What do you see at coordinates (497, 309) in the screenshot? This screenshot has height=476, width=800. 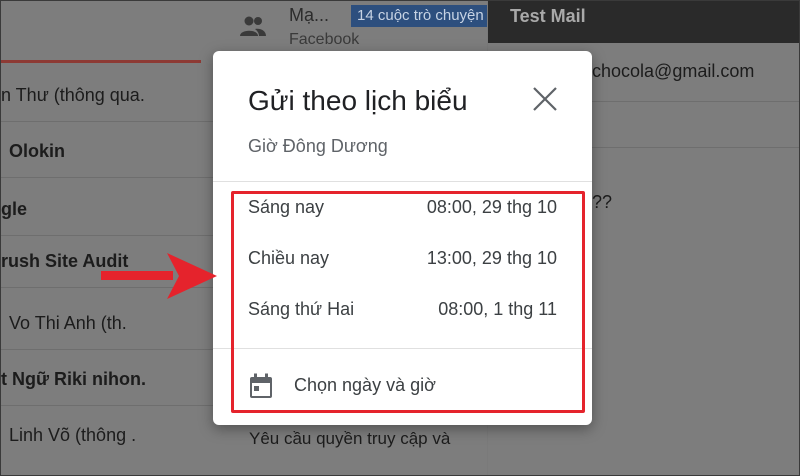 I see `option-time: 08:00, 1 thg 11` at bounding box center [497, 309].